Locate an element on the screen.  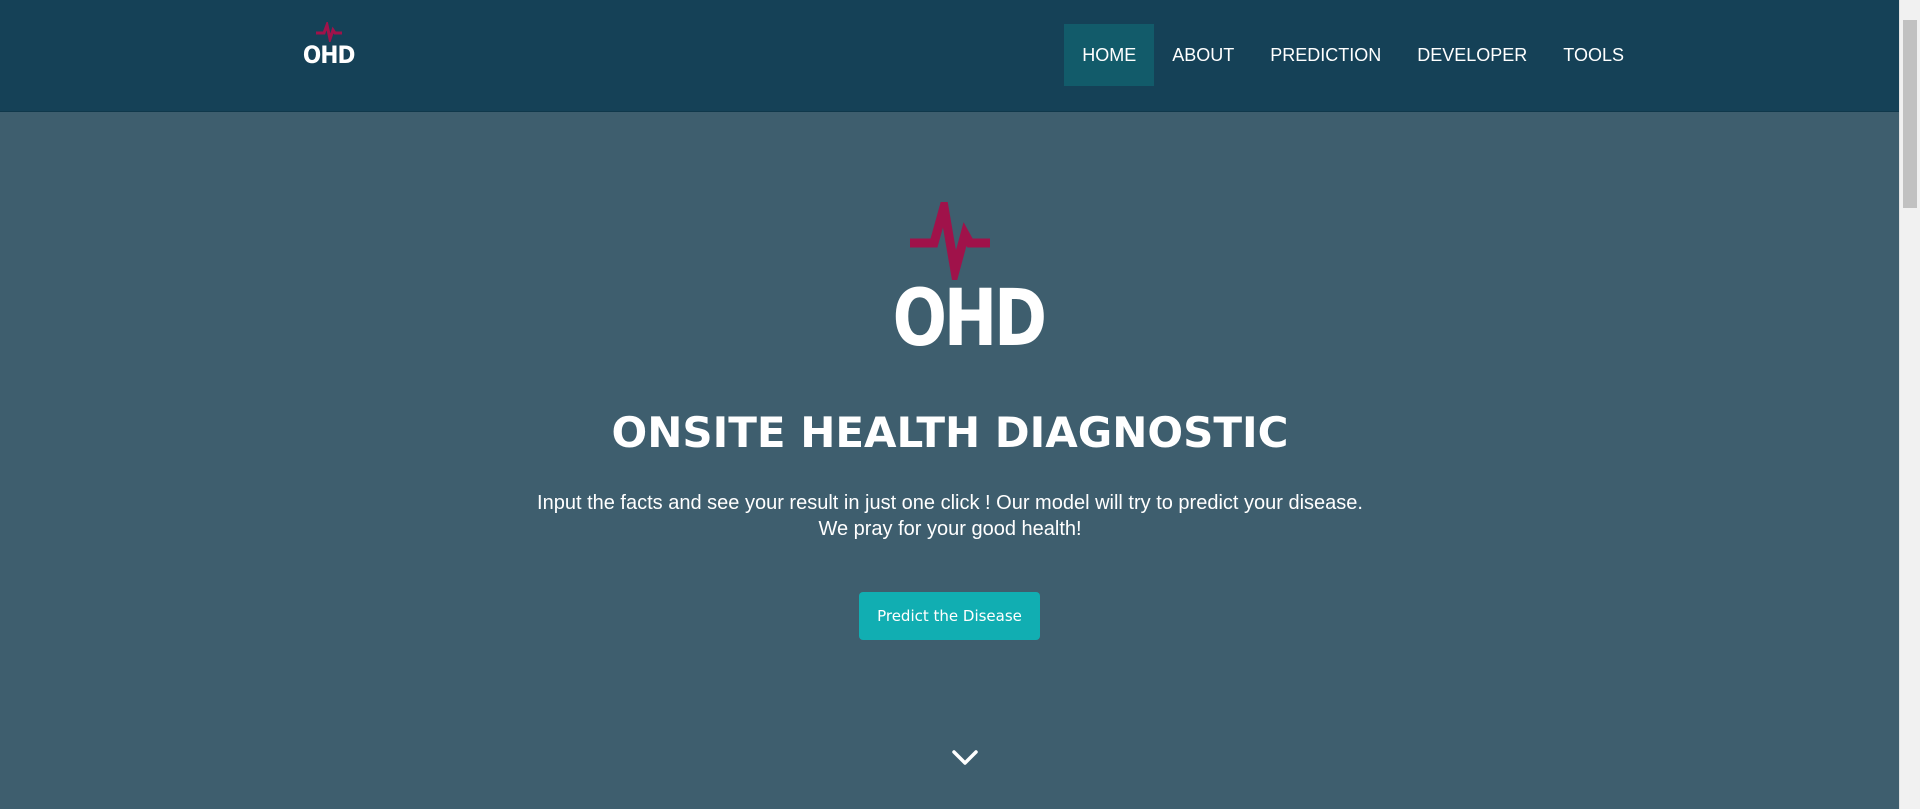
nav-item-developer: DEVELOPER is located at coordinates (1472, 55).